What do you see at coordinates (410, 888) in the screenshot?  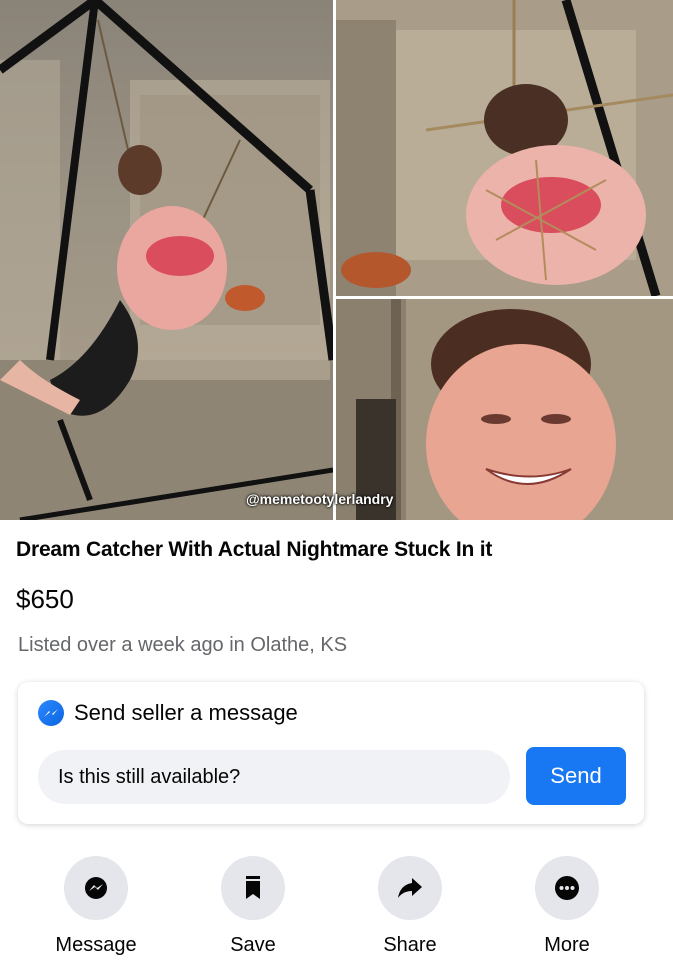 I see `share-arrow-icon` at bounding box center [410, 888].